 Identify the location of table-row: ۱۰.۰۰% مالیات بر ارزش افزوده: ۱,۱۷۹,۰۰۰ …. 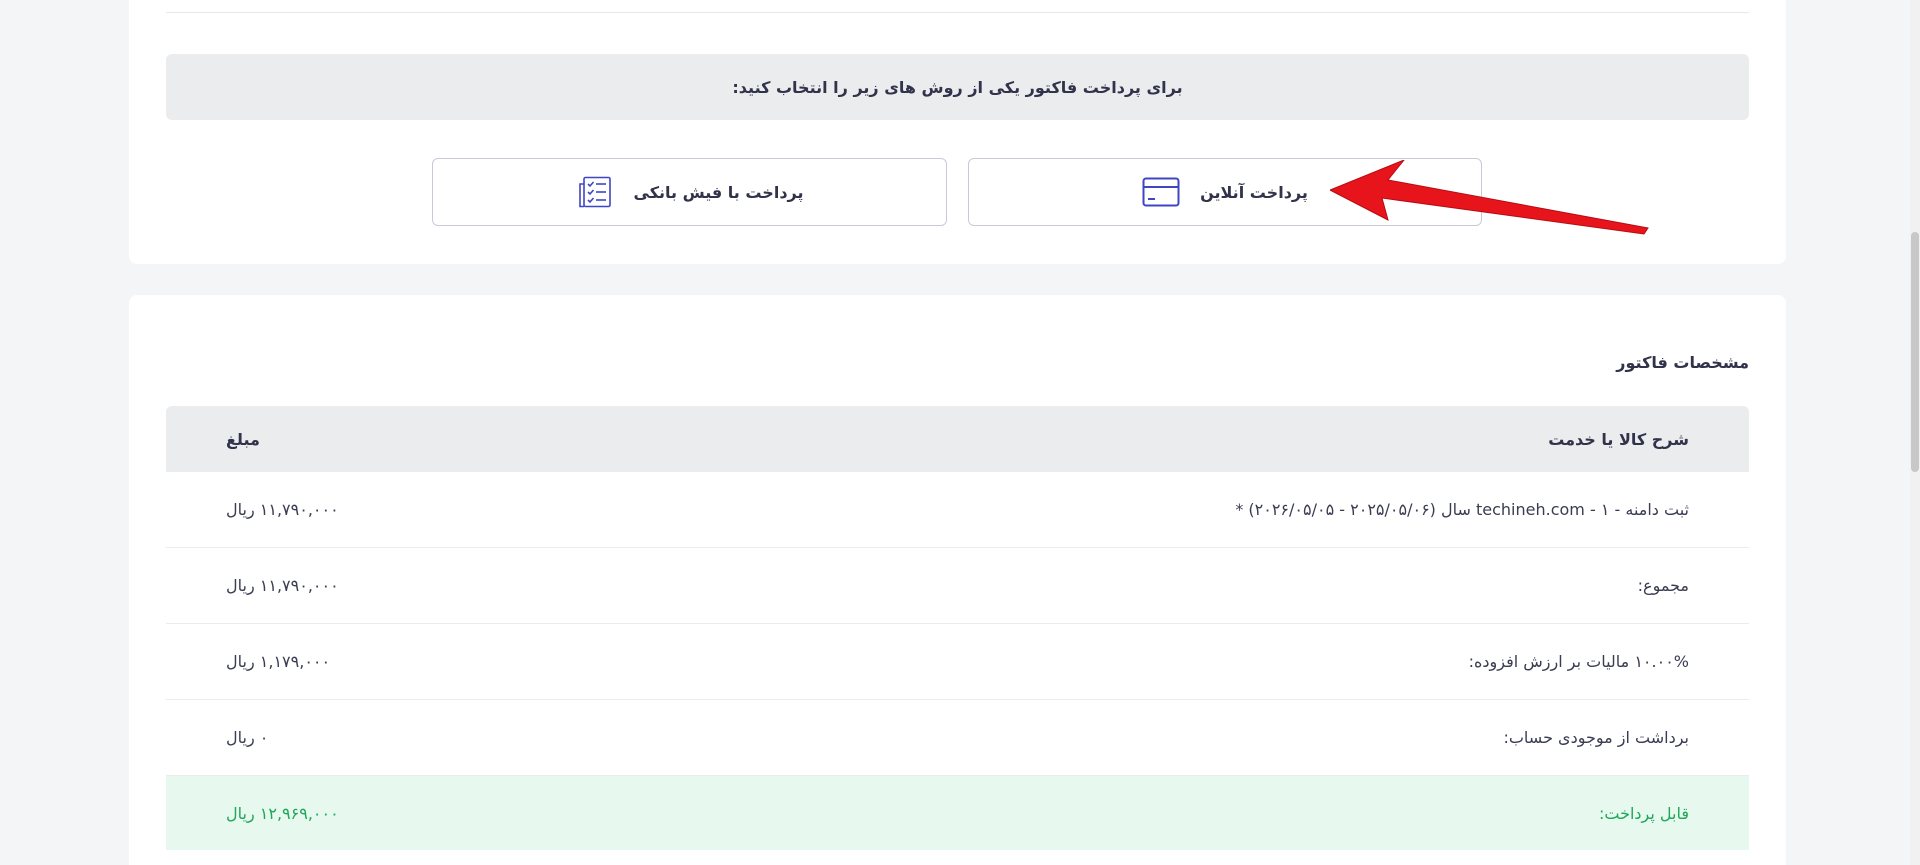
(957, 662).